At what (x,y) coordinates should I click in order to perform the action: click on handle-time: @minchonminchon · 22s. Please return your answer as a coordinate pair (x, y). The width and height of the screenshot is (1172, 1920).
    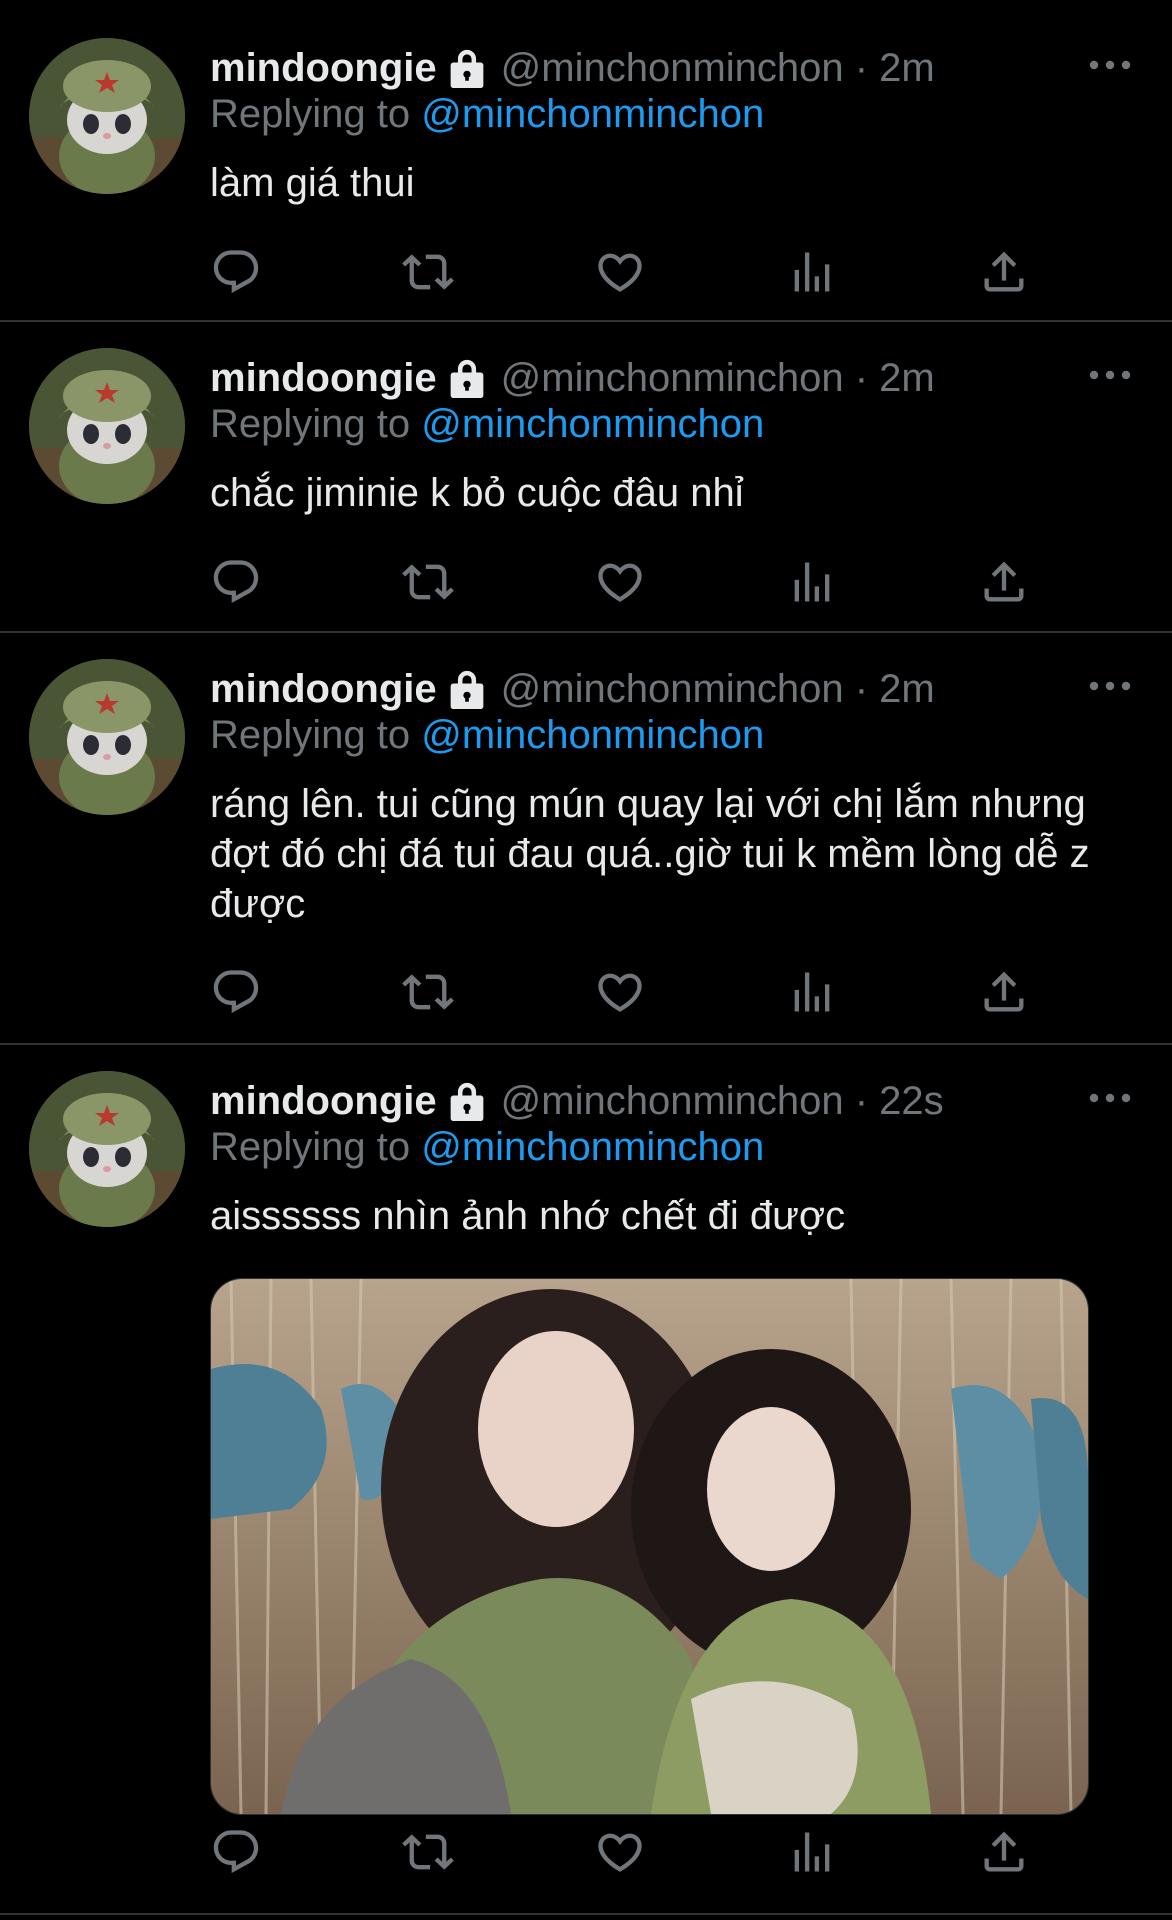
    Looking at the image, I should click on (722, 1101).